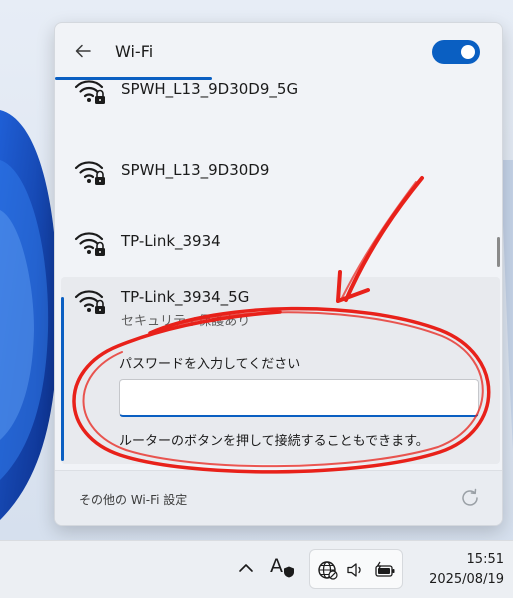 This screenshot has height=598, width=513. I want to click on speaker-icon, so click(354, 570).